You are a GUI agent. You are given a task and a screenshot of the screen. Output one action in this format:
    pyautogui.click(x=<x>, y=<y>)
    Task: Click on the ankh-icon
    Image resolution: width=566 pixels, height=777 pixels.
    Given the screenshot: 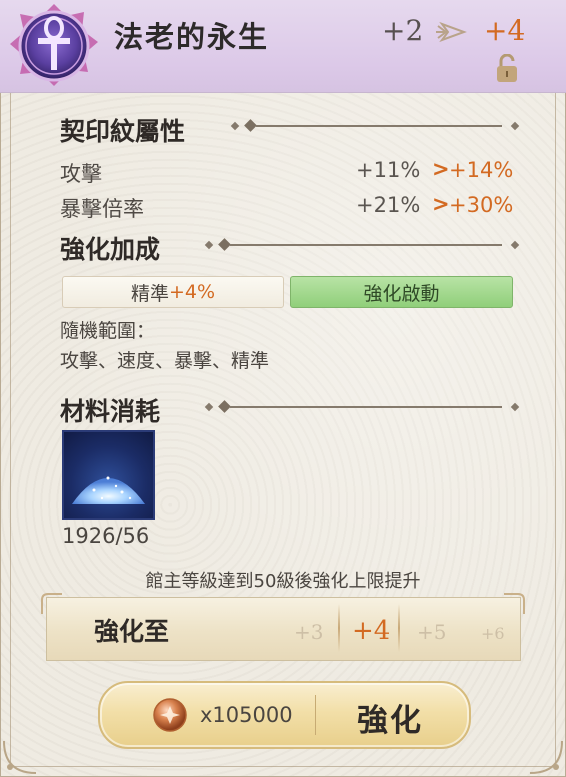 What is the action you would take?
    pyautogui.click(x=54, y=45)
    